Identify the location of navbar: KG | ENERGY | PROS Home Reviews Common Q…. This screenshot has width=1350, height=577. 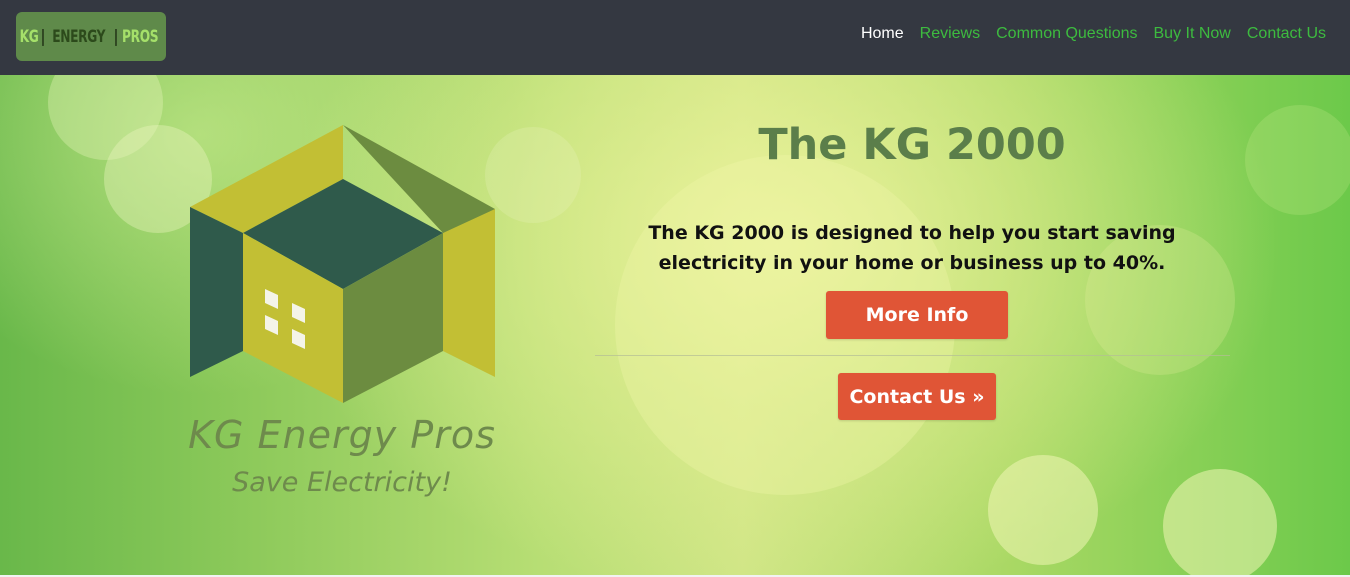
(675, 37).